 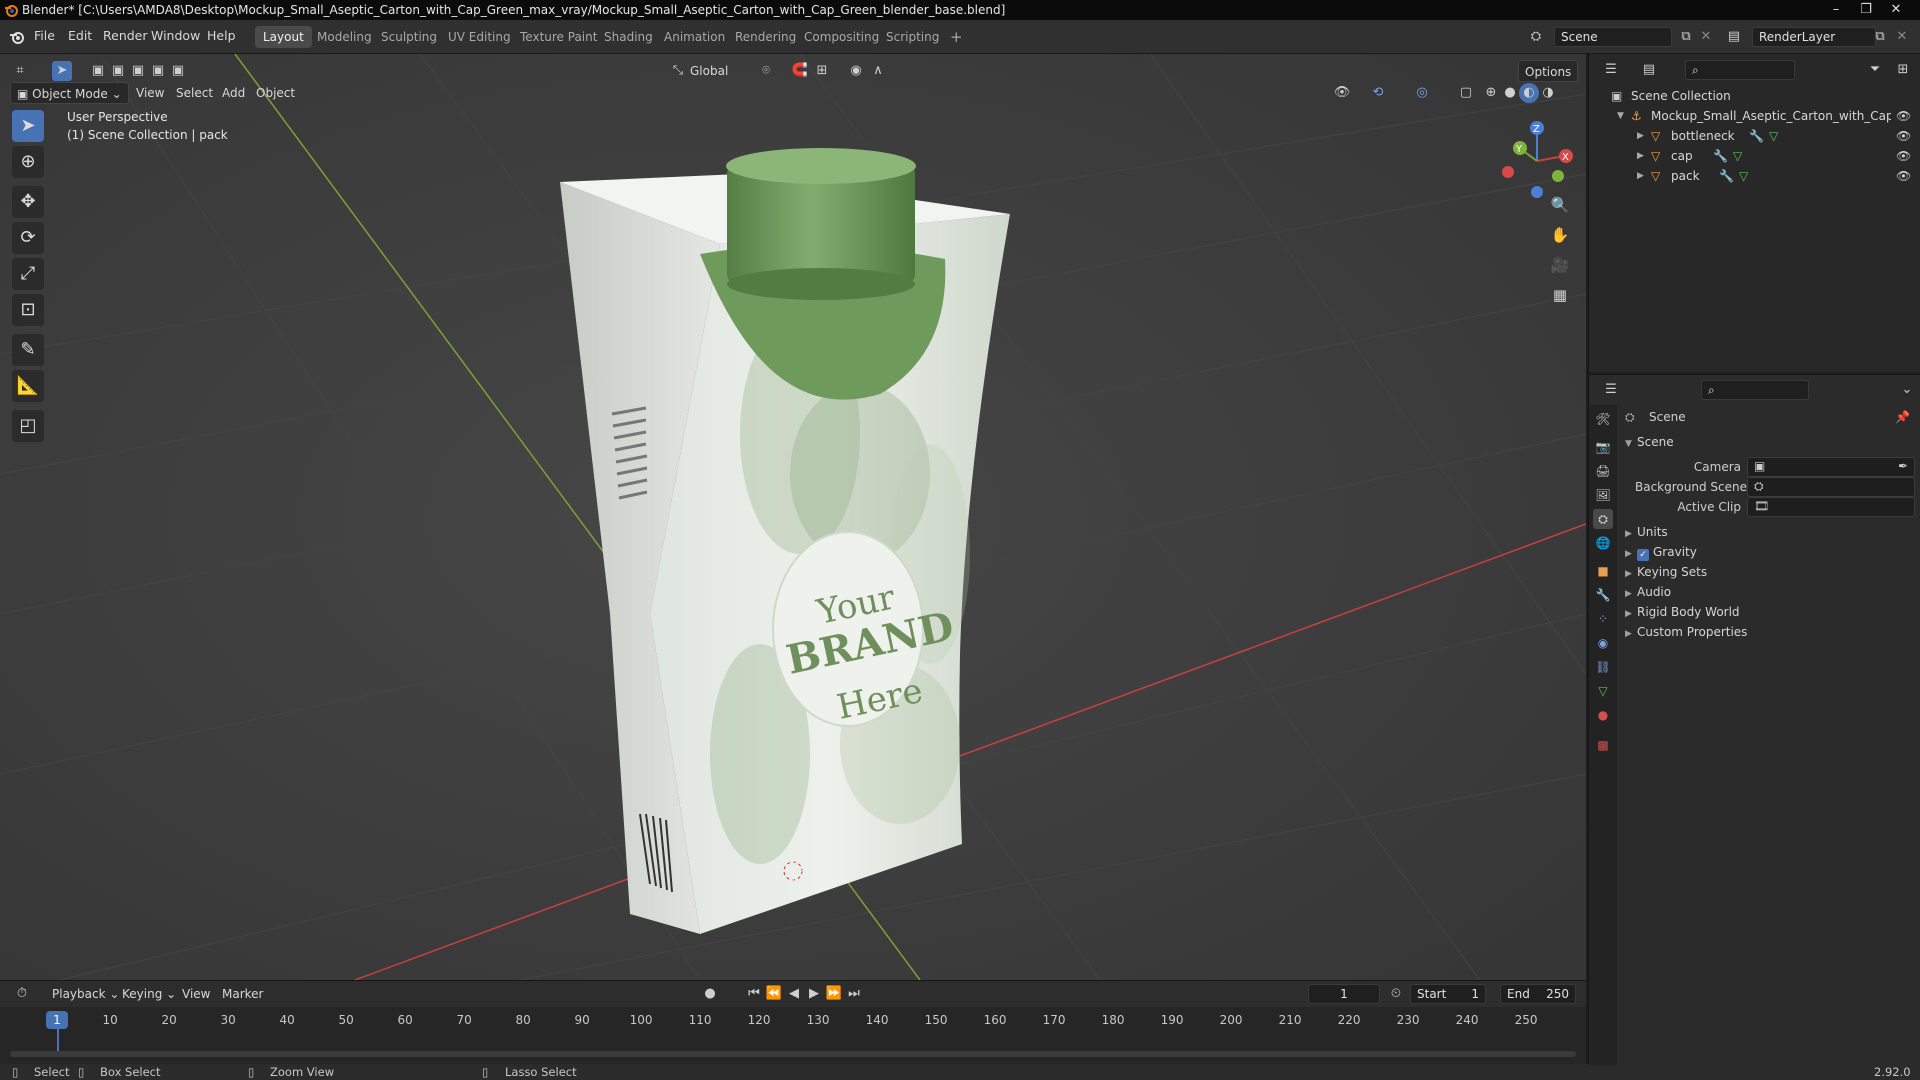 I want to click on perspective-toggle-icon: ▦, so click(x=1560, y=295).